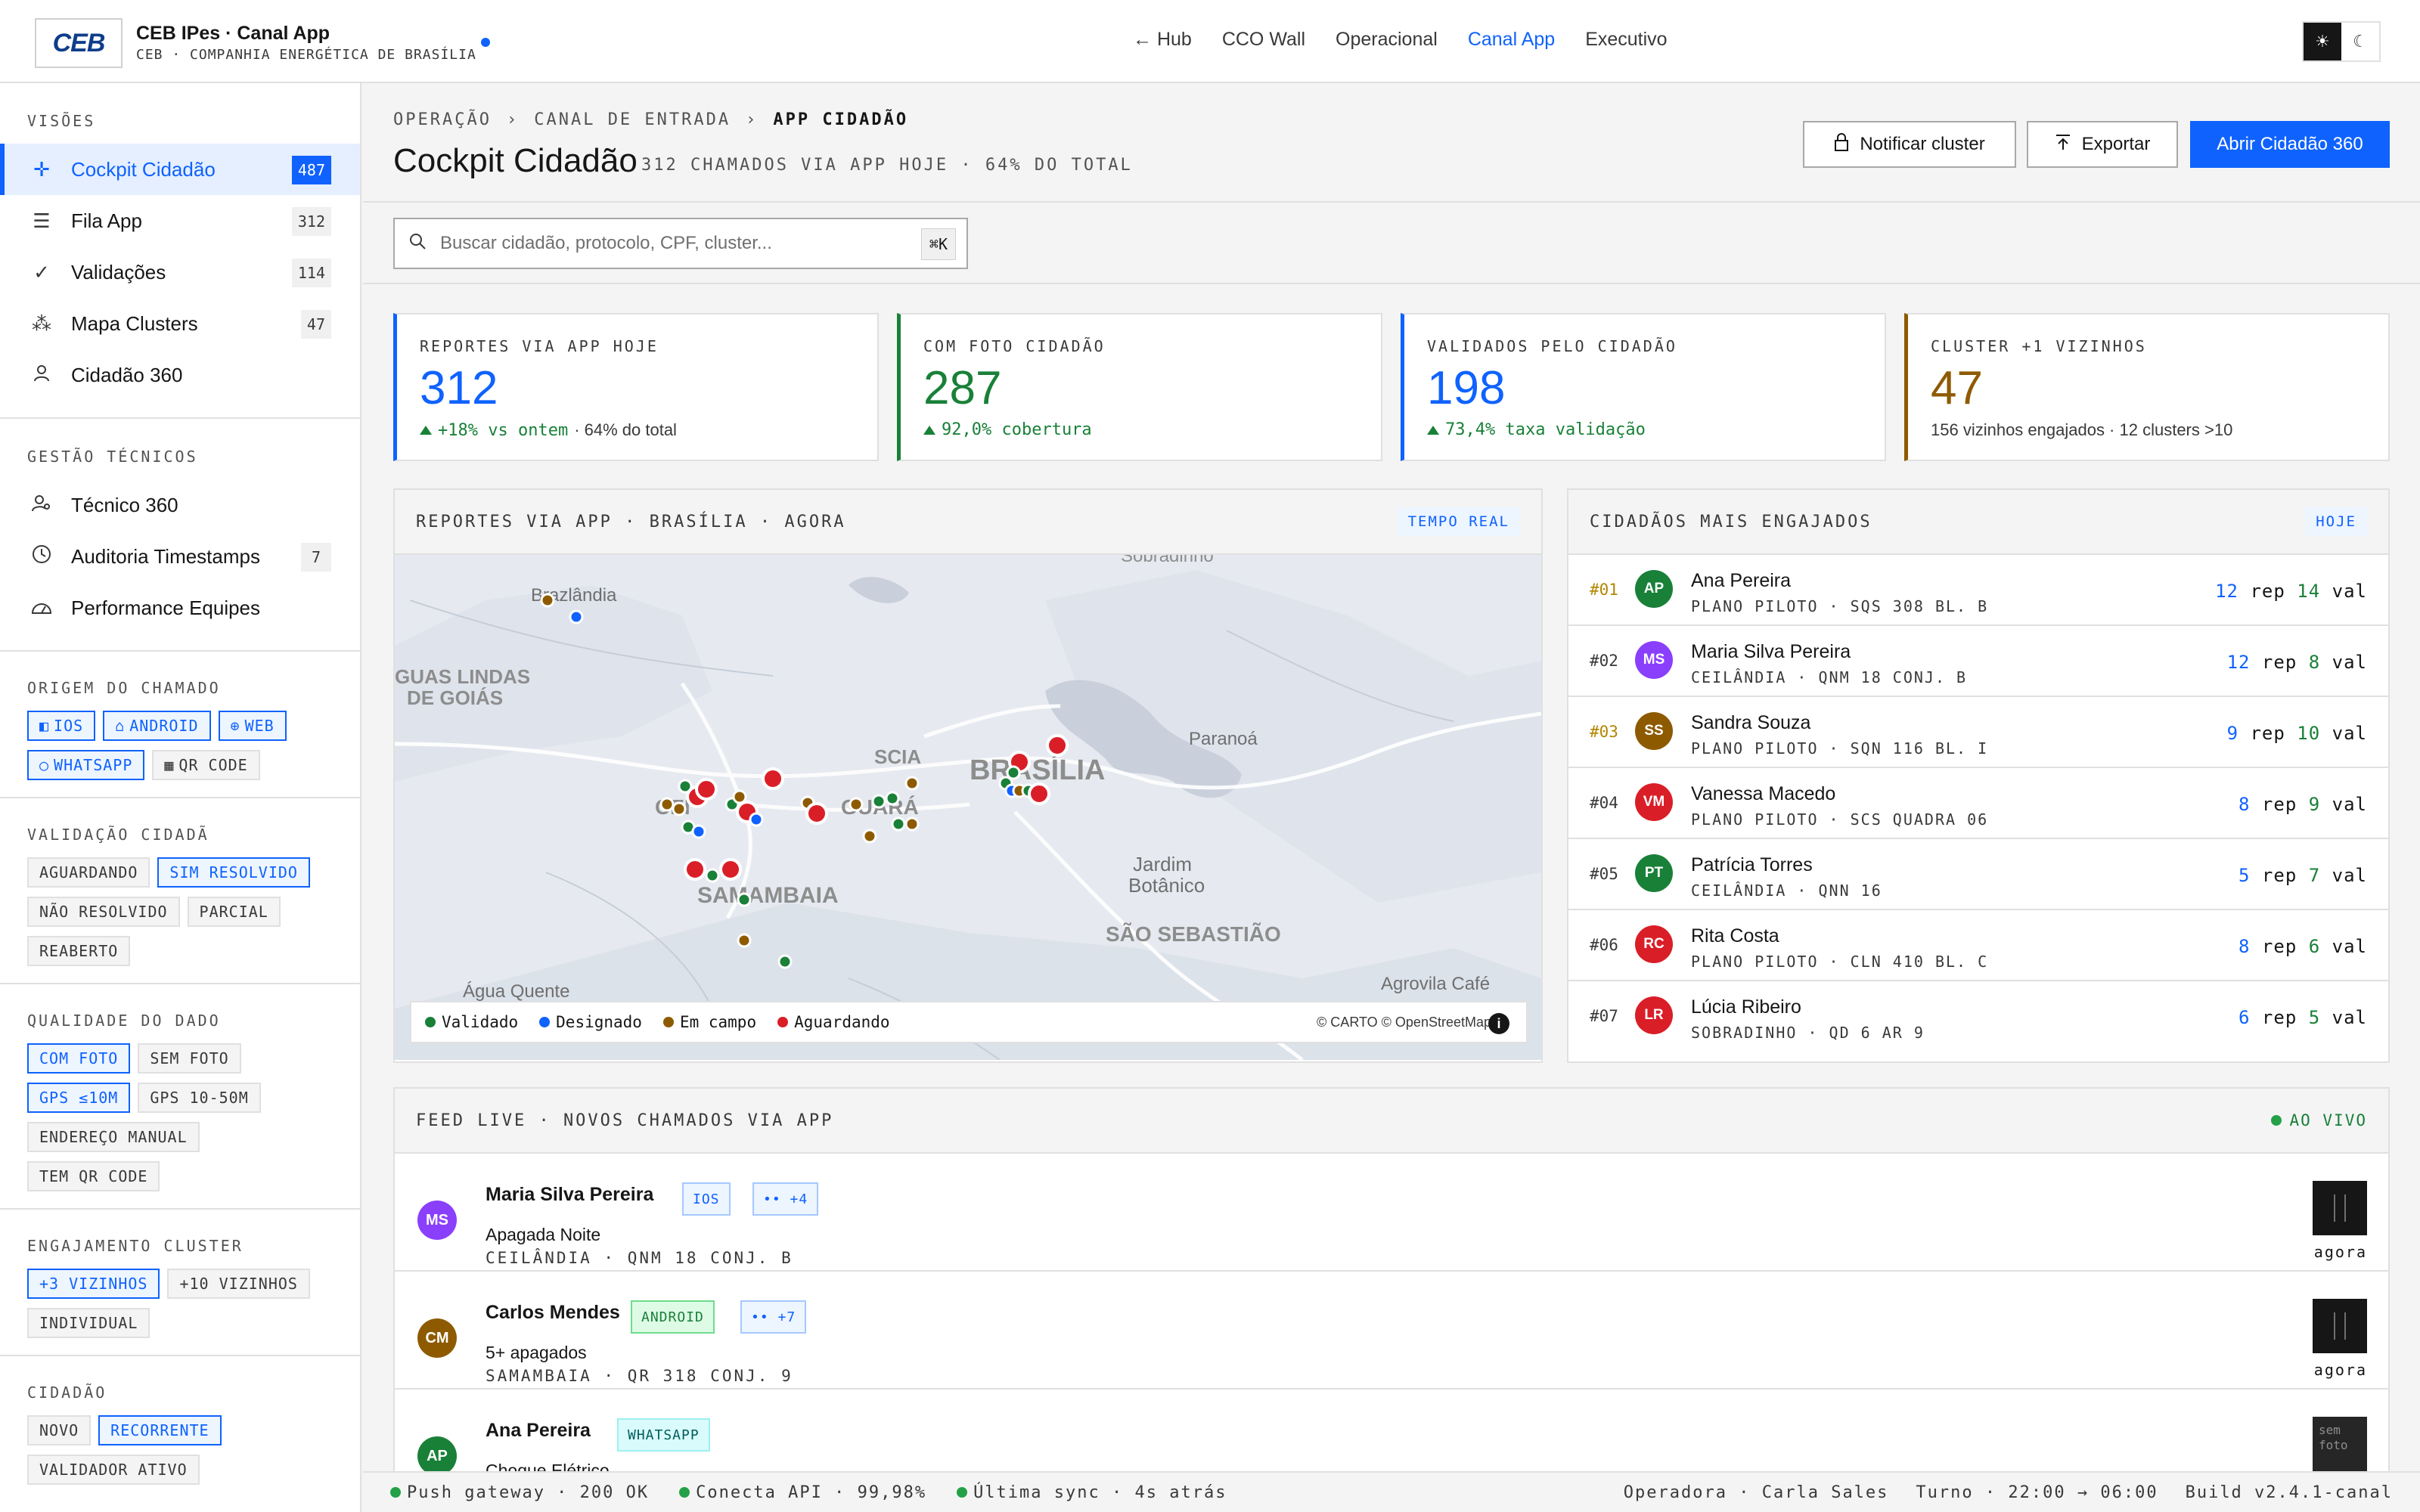  I want to click on chip-nao-resolvido: NÃO RESOLVIDO, so click(104, 912).